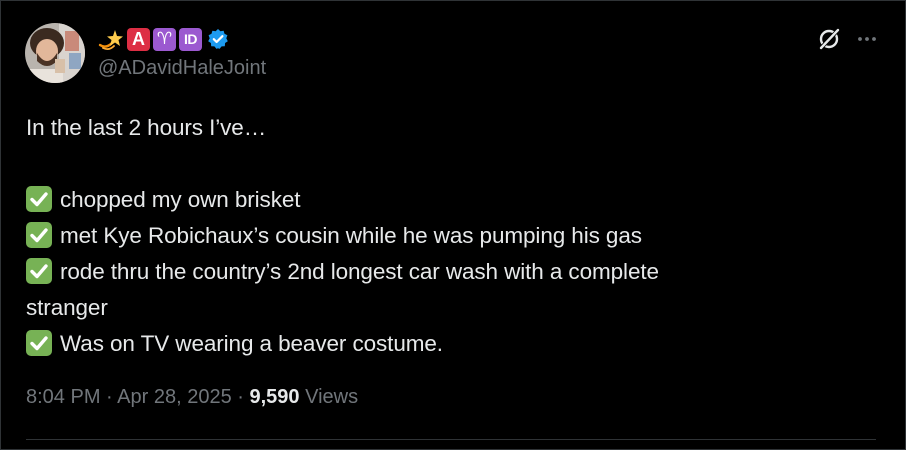 This screenshot has width=906, height=450. I want to click on views-count: 9,590, so click(274, 397).